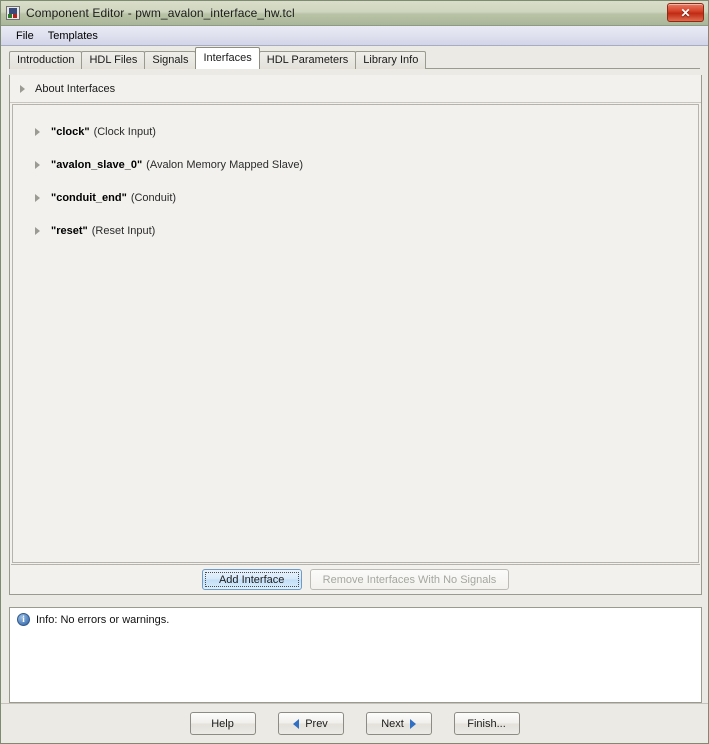 This screenshot has width=709, height=744. Describe the element at coordinates (46, 60) in the screenshot. I see `tab-introduction: Introduction` at that location.